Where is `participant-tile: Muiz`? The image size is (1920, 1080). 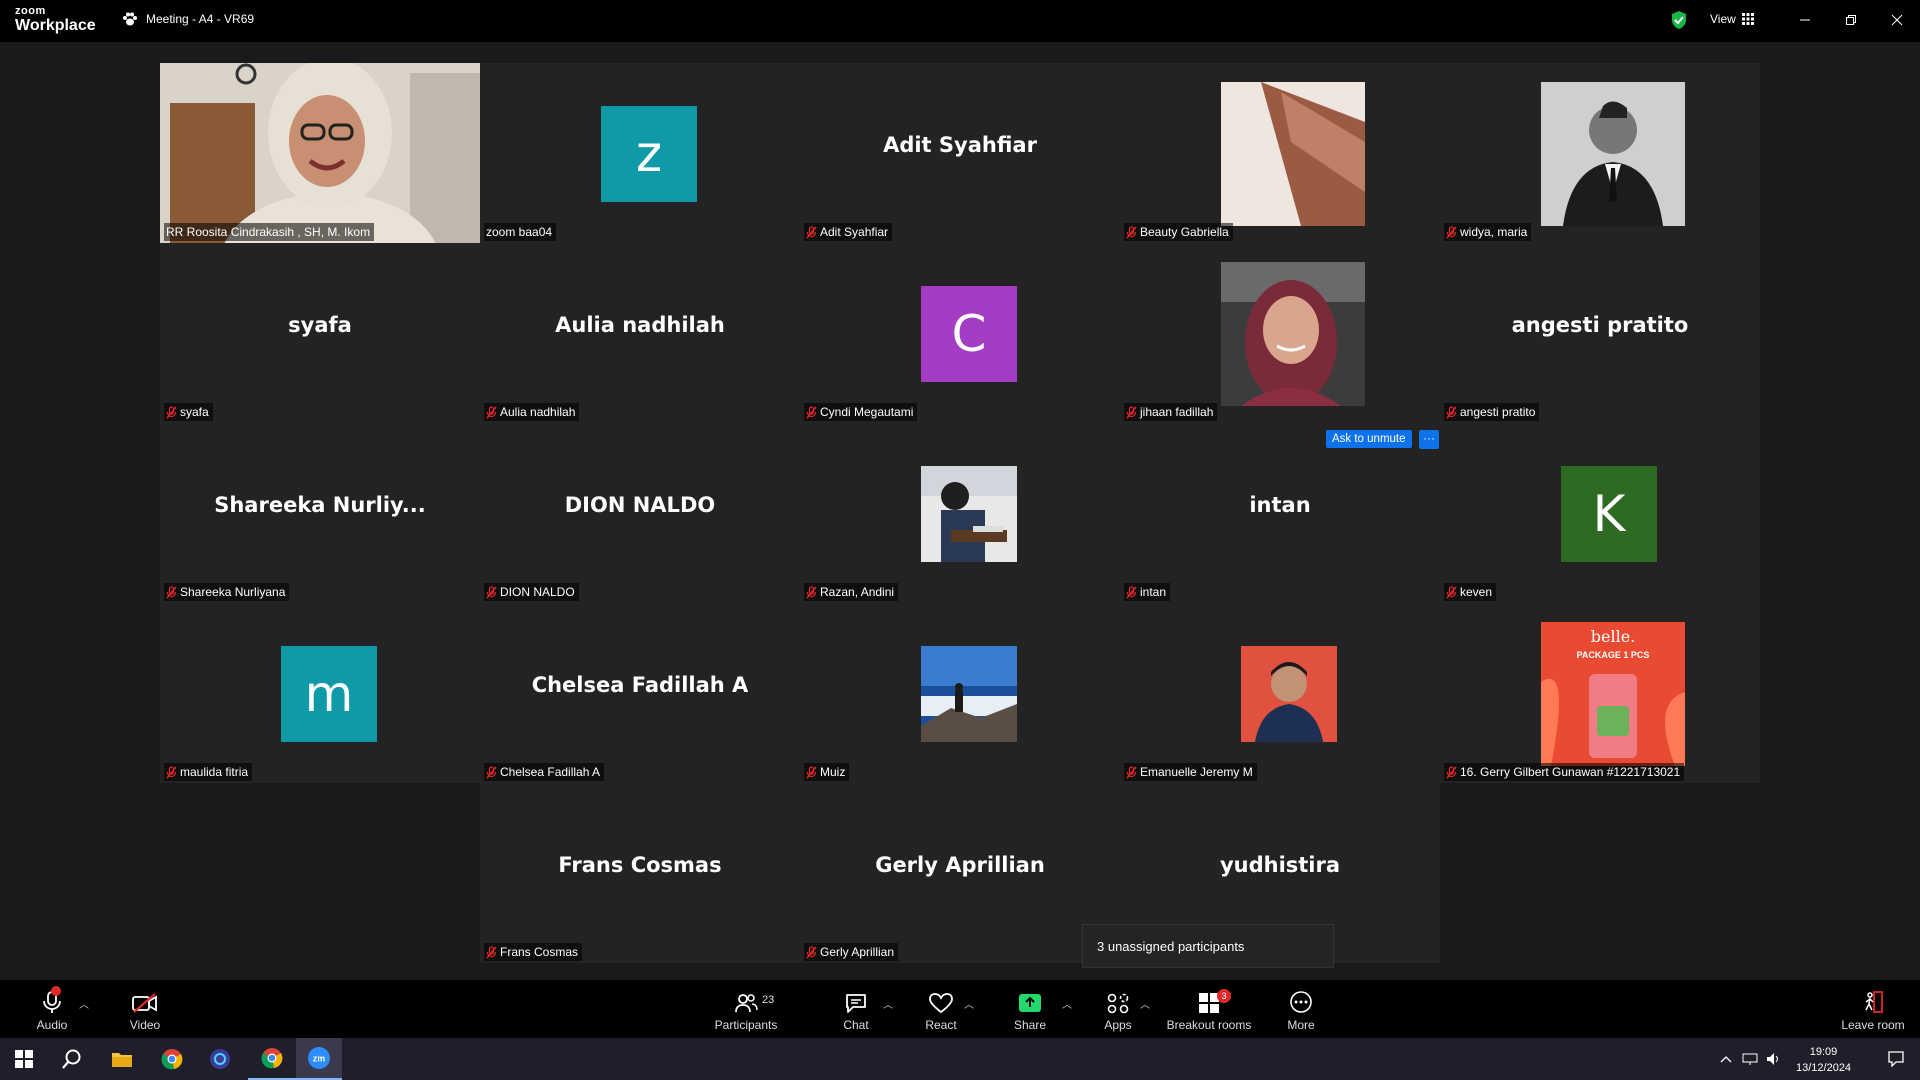 participant-tile: Muiz is located at coordinates (960, 693).